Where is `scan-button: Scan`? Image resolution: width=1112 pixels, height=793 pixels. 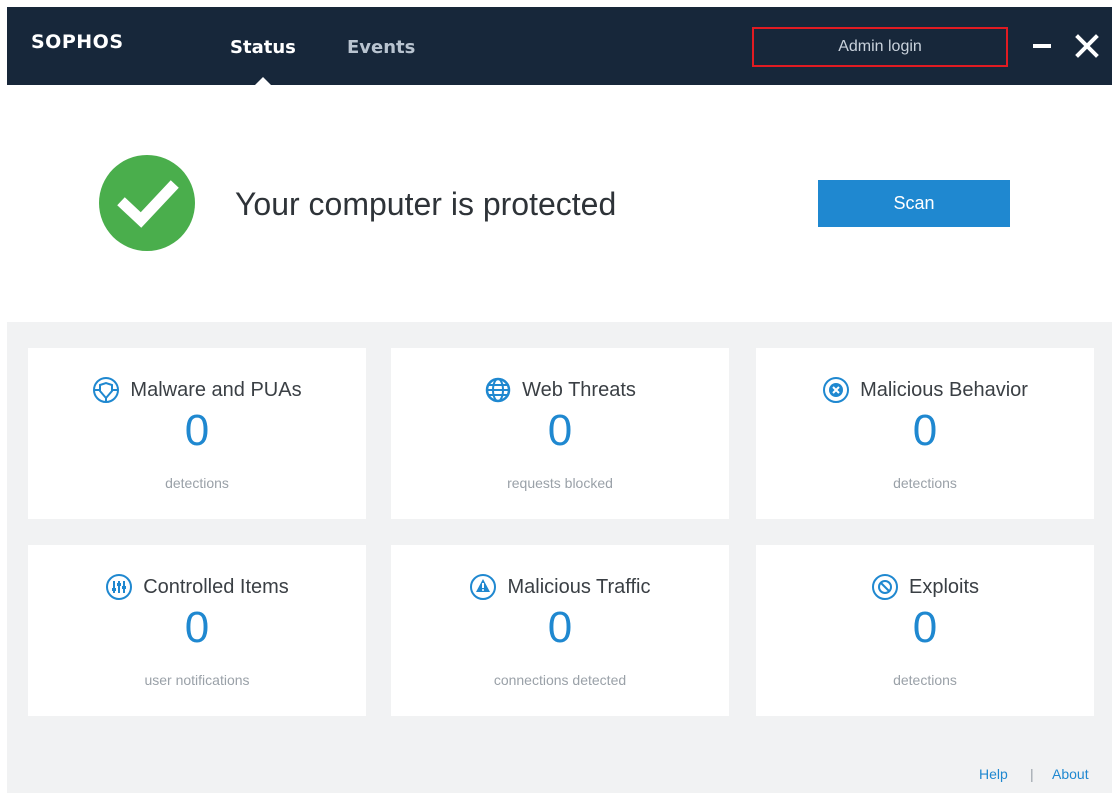 scan-button: Scan is located at coordinates (914, 203).